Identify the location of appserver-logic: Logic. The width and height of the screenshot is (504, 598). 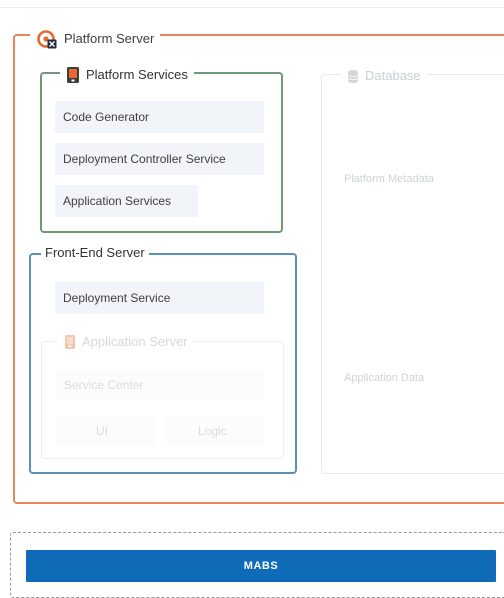
(215, 431).